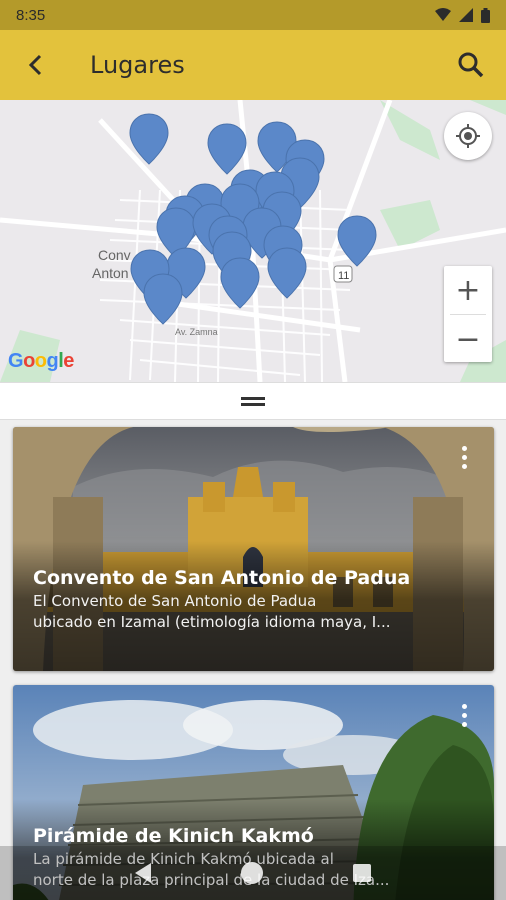 The image size is (506, 900). I want to click on place-title: Convento de San Antonio de Padua, so click(222, 578).